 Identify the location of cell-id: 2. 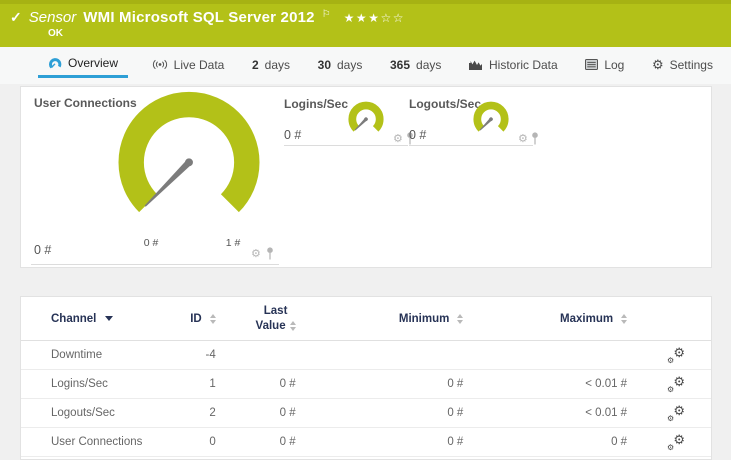
(212, 413).